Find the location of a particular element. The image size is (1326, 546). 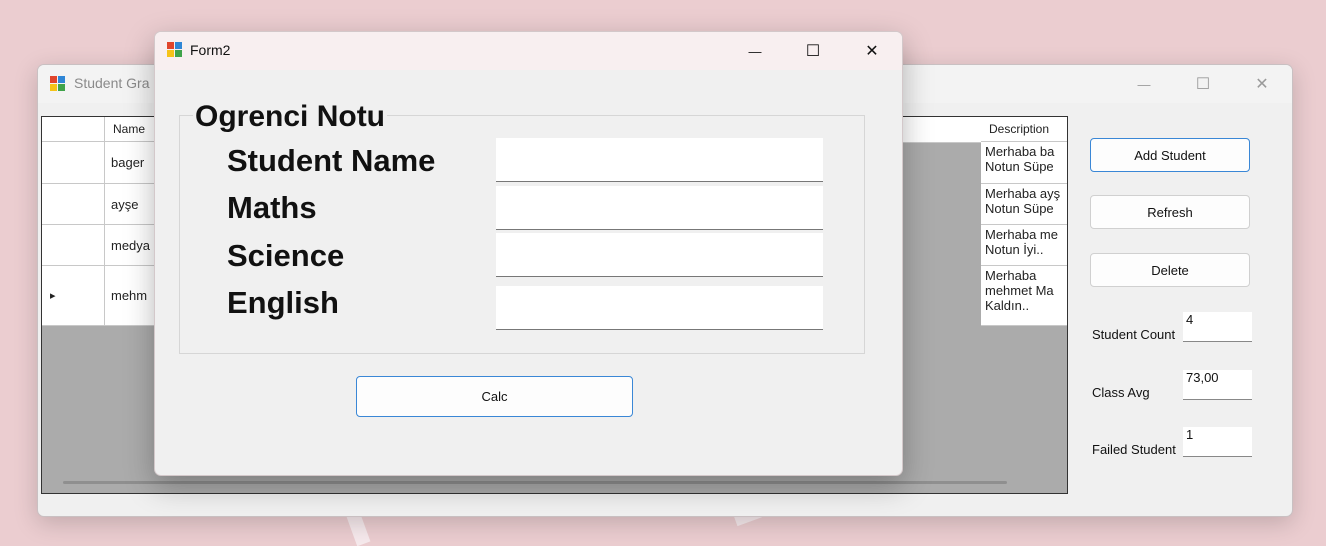

cell-description: Merhaba me Notun İyi.. is located at coordinates (1024, 245).